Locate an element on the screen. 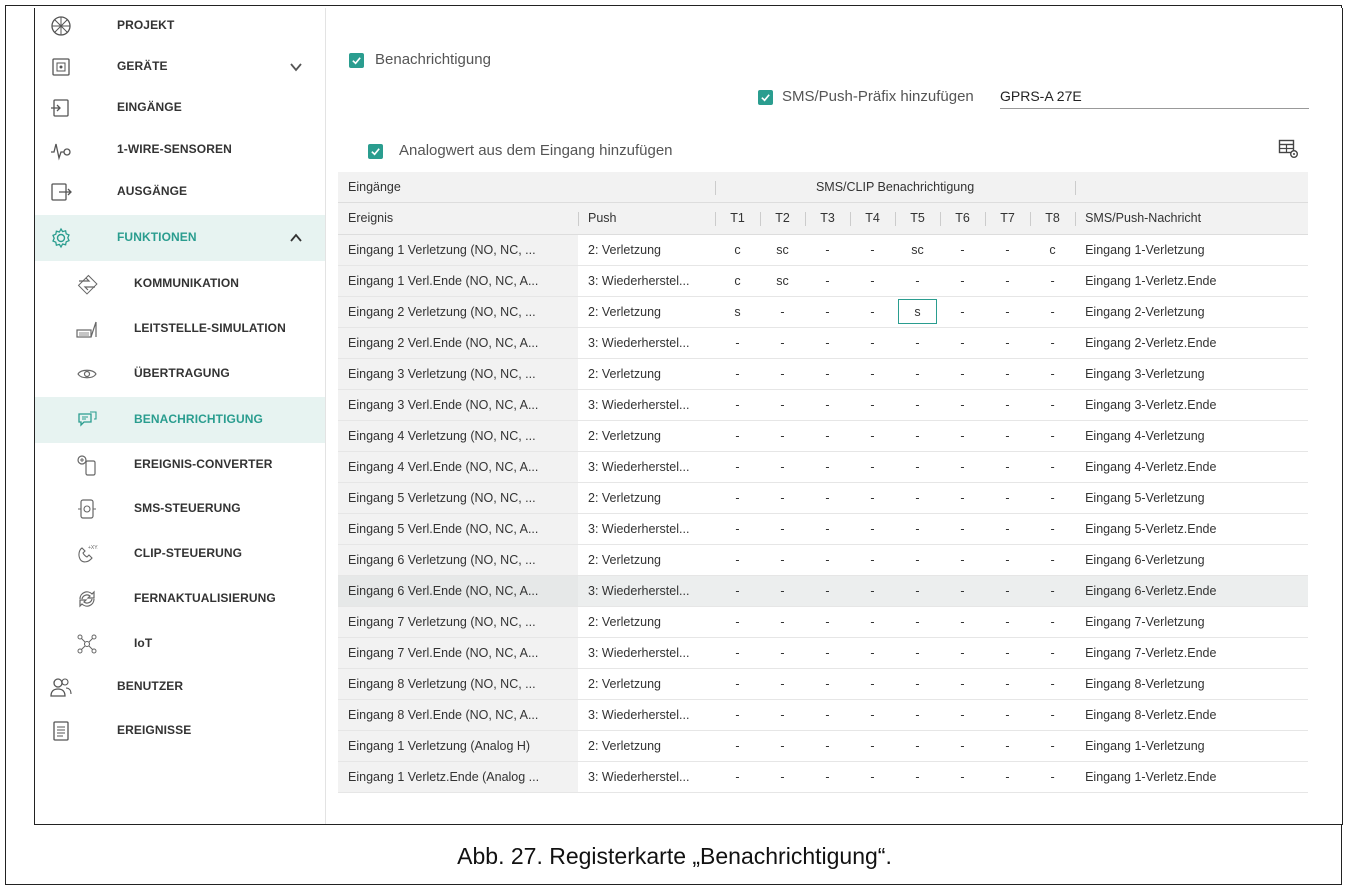 The image size is (1349, 893). column-header: T6 is located at coordinates (963, 218).